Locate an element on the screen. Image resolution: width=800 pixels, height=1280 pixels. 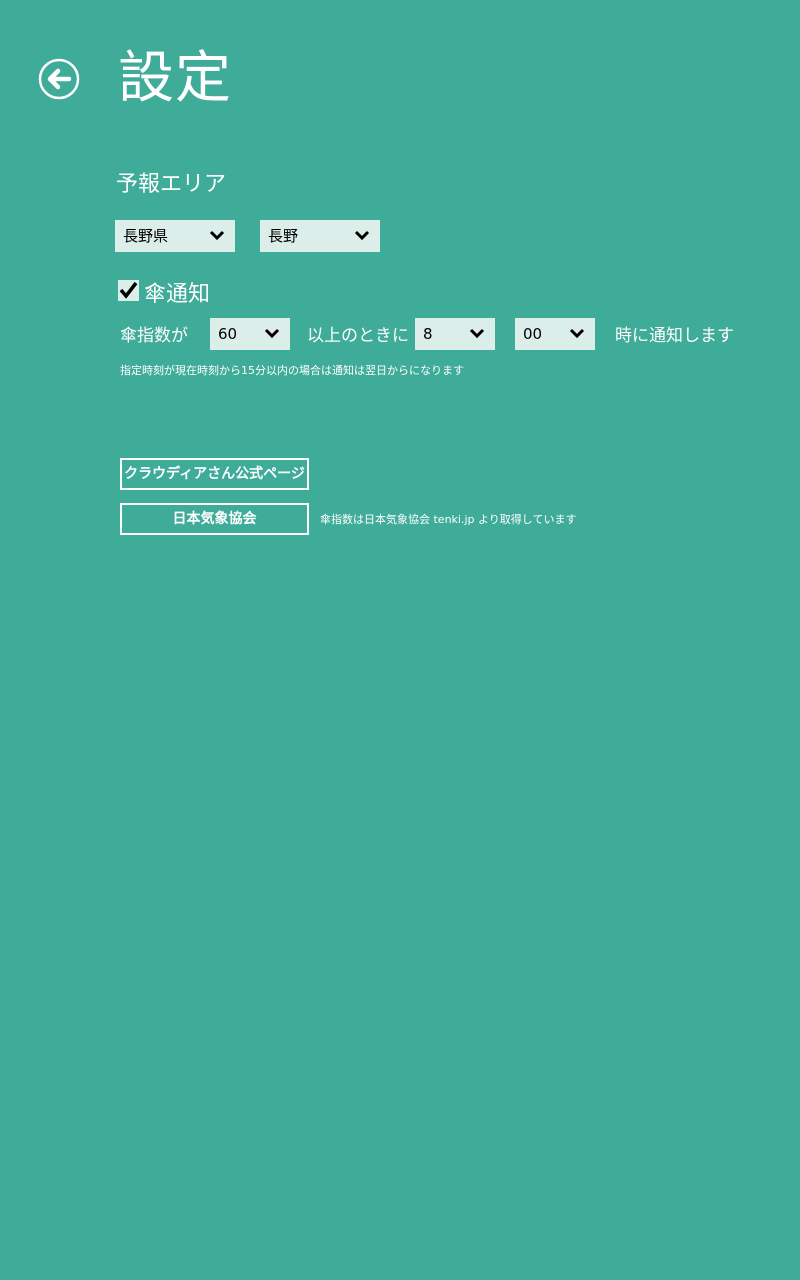
notify-hour-select: 8 is located at coordinates (455, 334).